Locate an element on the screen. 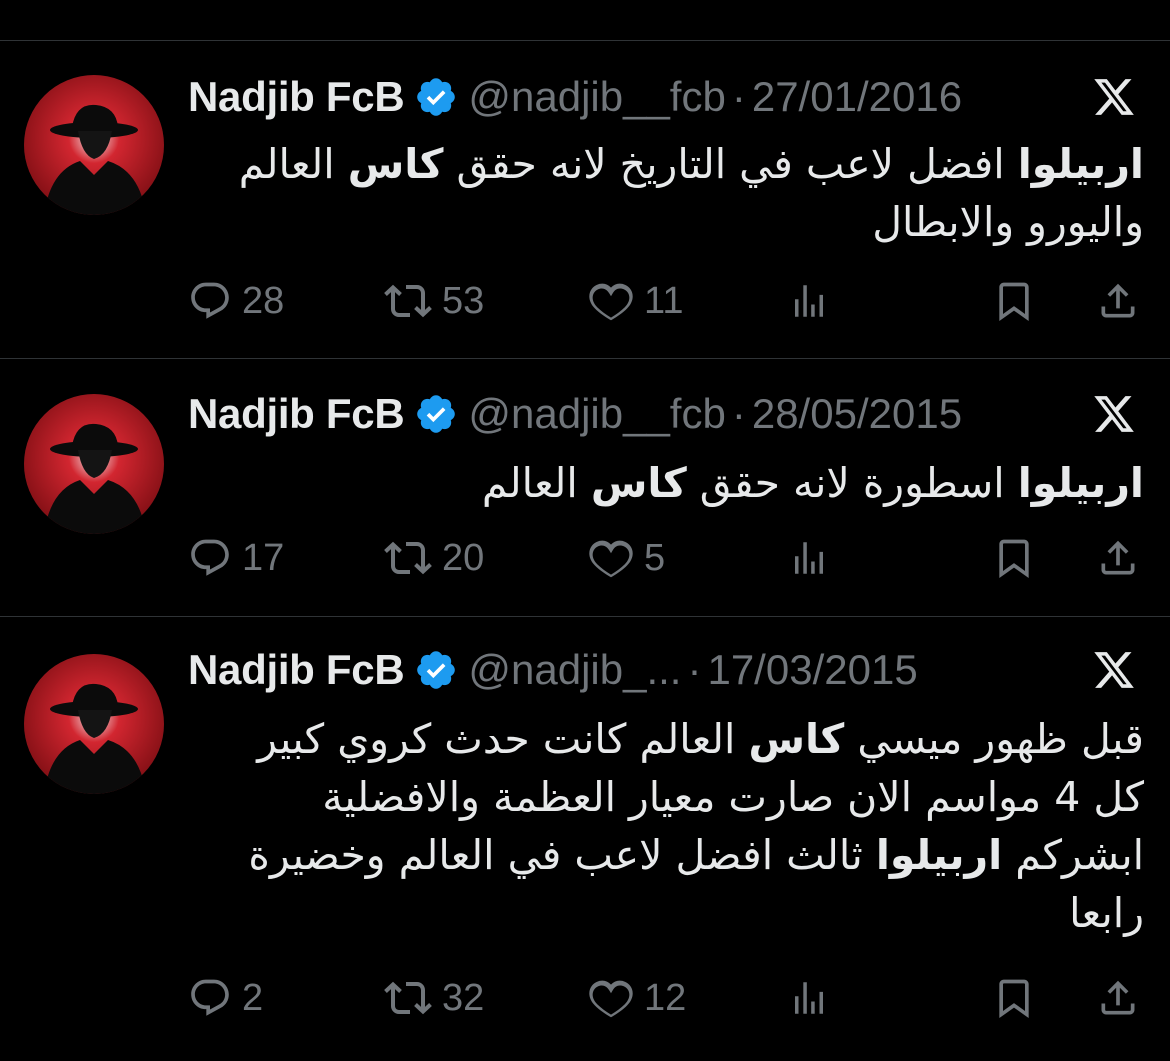  tweet-date: 17/03/2015 is located at coordinates (812, 670).